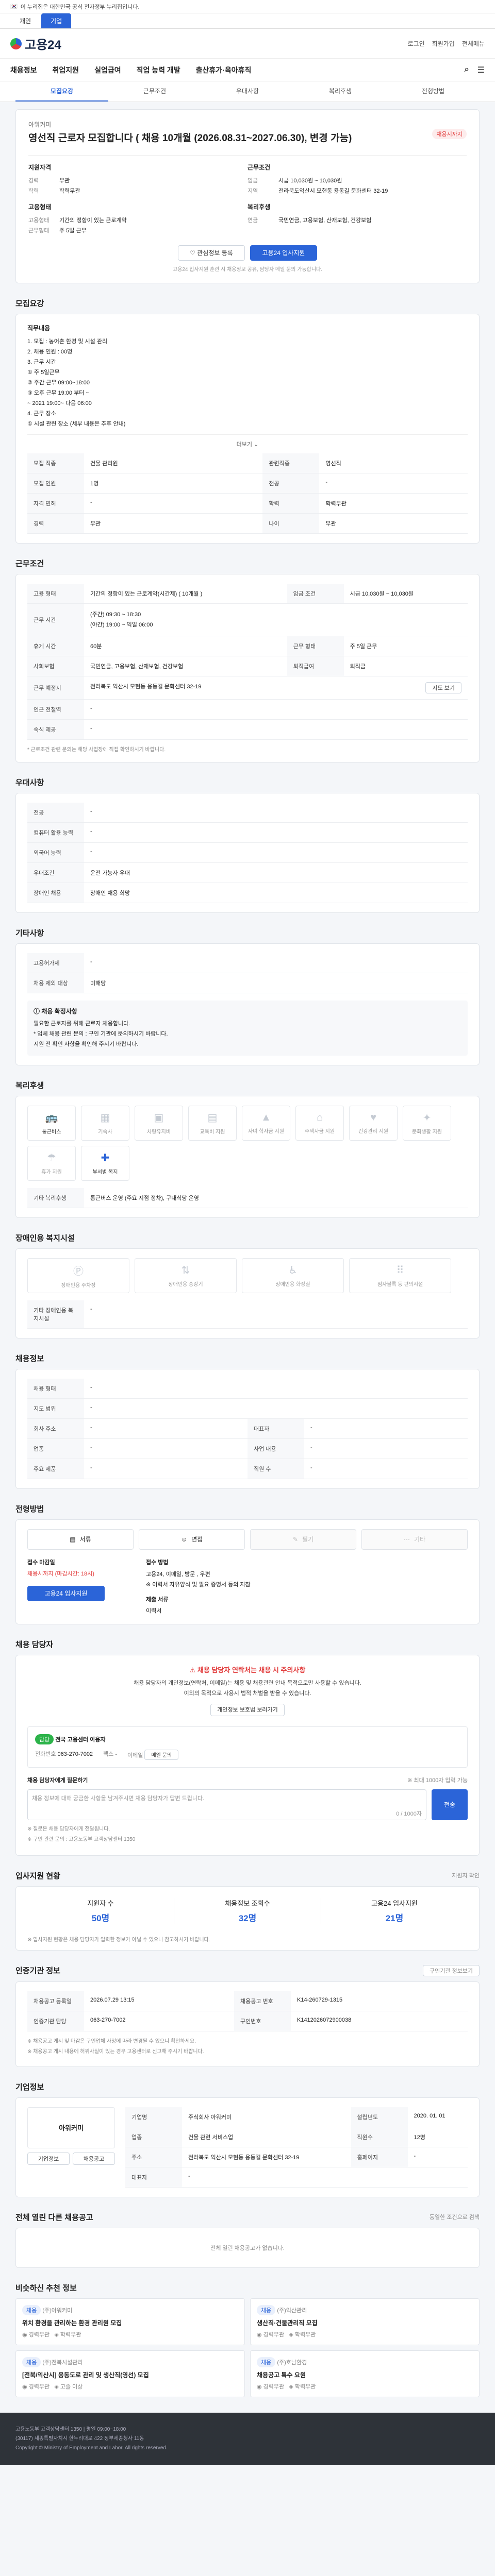 The image size is (495, 2576). I want to click on summary-value: 국민연금, 고용보험, 산재보험, 건강보험, so click(325, 220).